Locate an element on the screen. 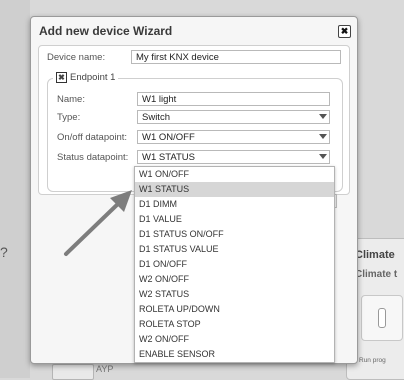 The height and width of the screenshot is (380, 404). thermometer-icon is located at coordinates (382, 318).